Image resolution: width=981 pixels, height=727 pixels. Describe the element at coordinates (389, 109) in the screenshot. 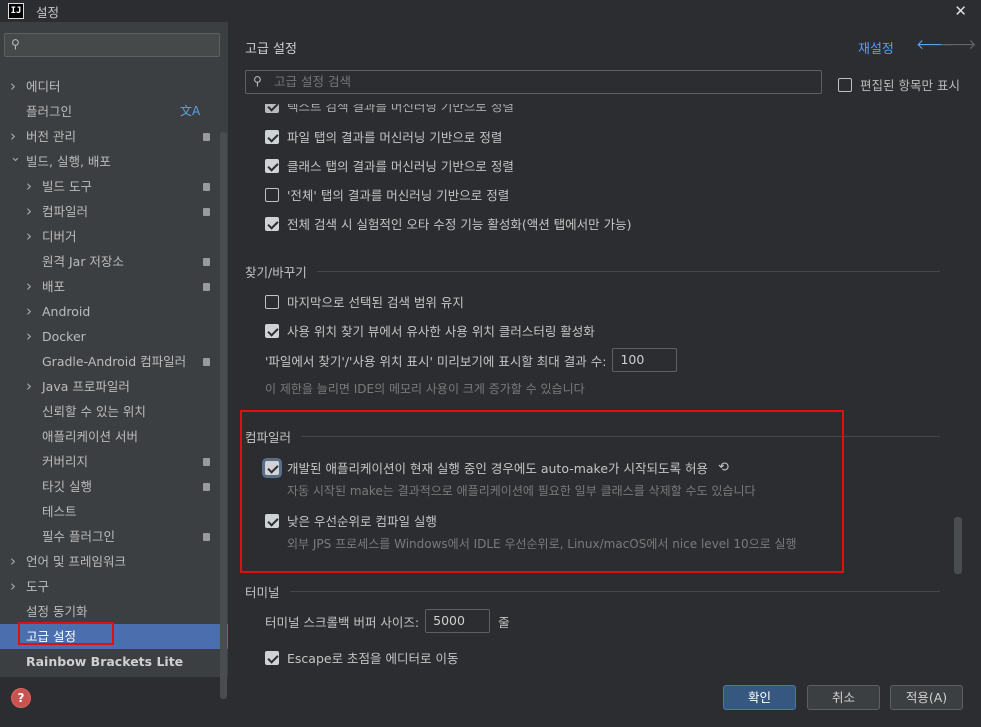

I see `setting-row-clipped: 텍스트 검색 결과를 머신러닝 기반으로 정렬` at that location.